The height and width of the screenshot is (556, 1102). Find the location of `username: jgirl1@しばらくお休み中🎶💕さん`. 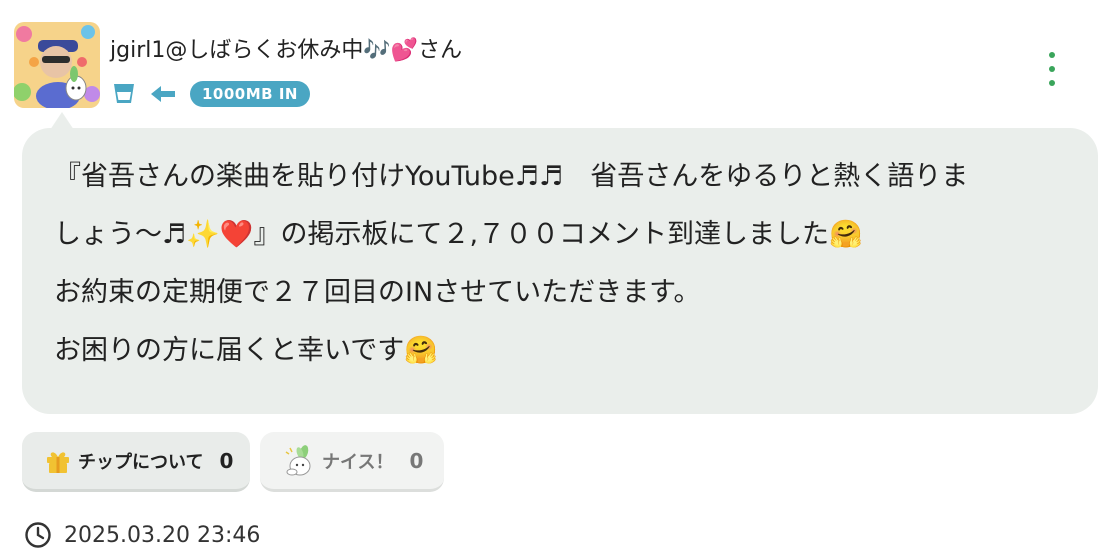

username: jgirl1@しばらくお休み中🎶💕さん is located at coordinates (286, 51).